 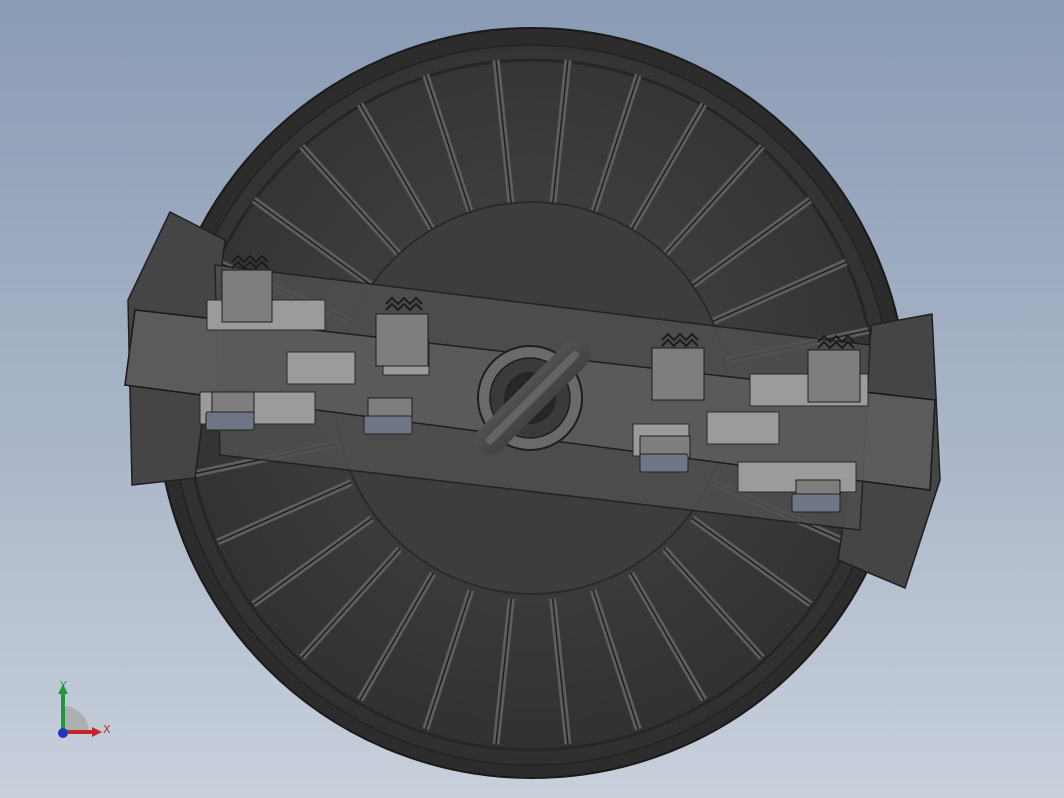 What do you see at coordinates (76, 719) in the screenshot?
I see `triad-xy-plane` at bounding box center [76, 719].